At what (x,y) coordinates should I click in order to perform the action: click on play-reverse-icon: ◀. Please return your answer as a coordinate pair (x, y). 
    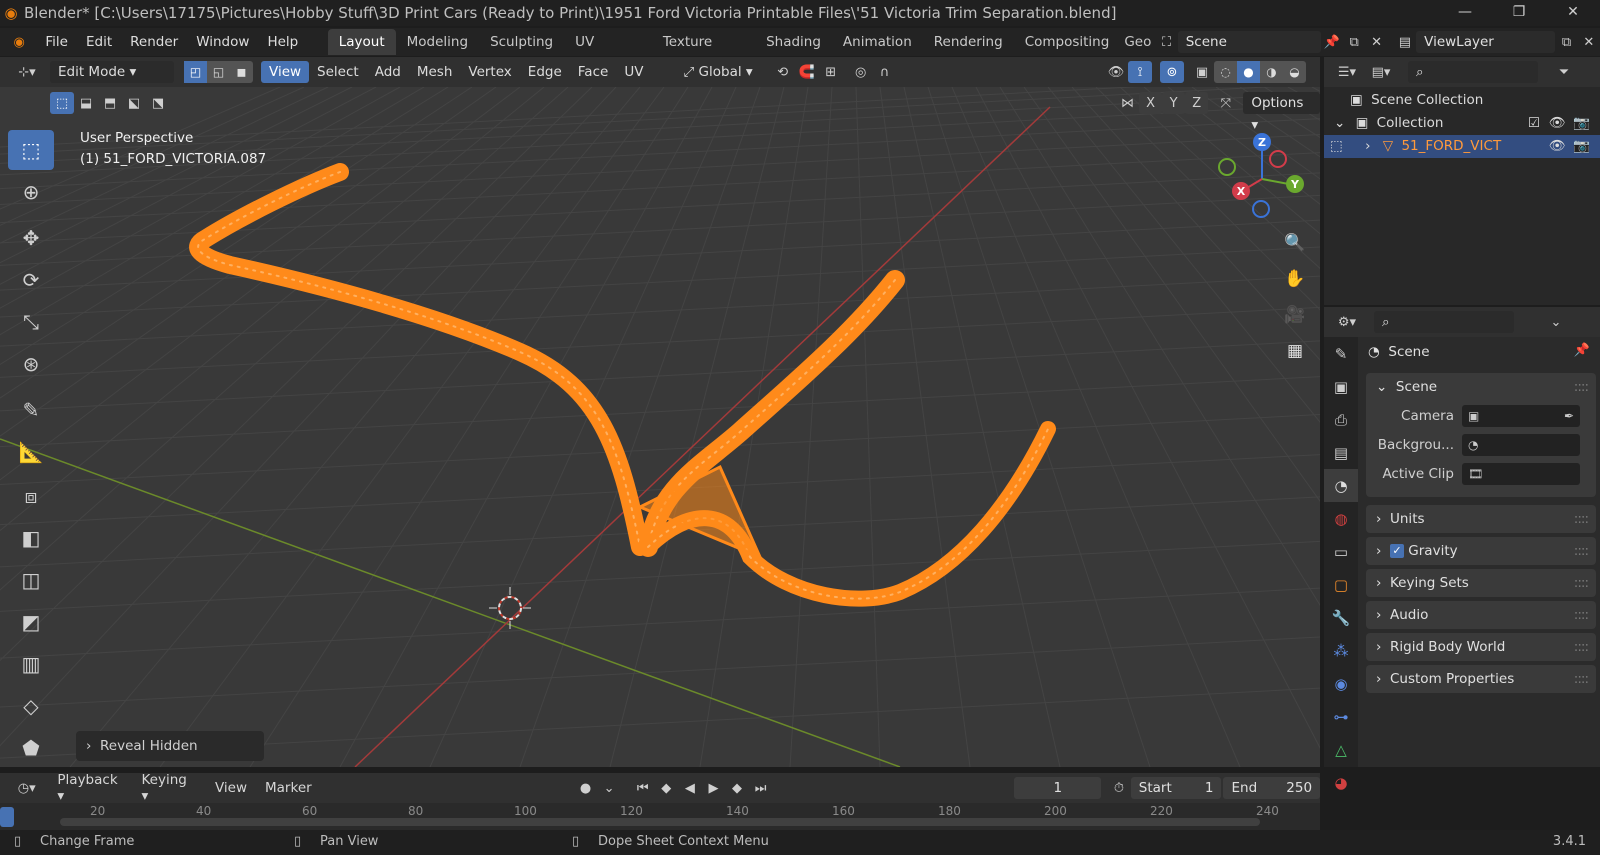
    Looking at the image, I should click on (690, 788).